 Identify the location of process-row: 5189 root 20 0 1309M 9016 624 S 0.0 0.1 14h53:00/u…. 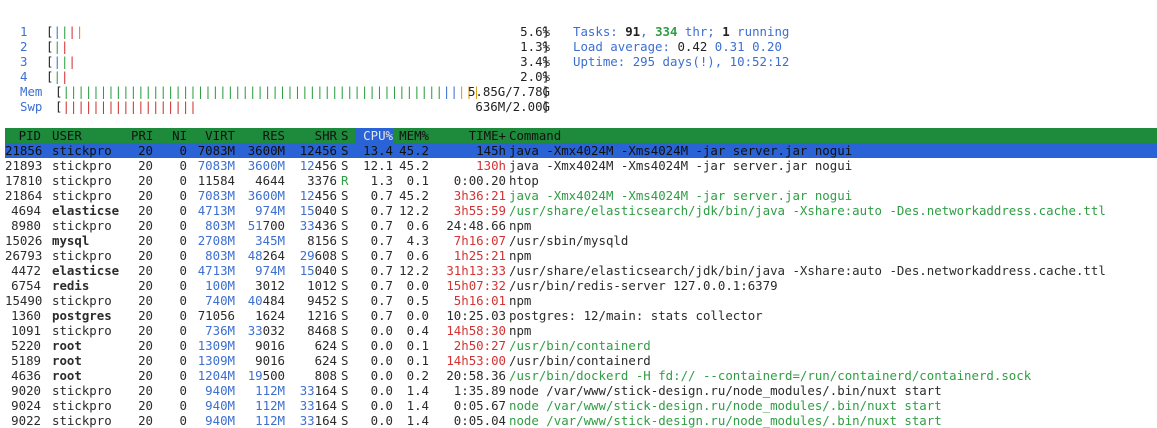
(581, 360).